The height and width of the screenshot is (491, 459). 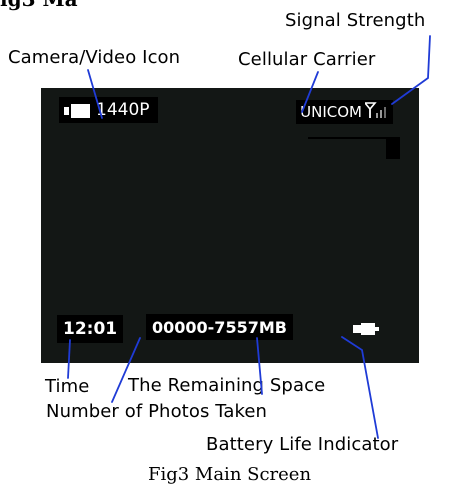 I want to click on camera-icon, so click(x=77, y=110).